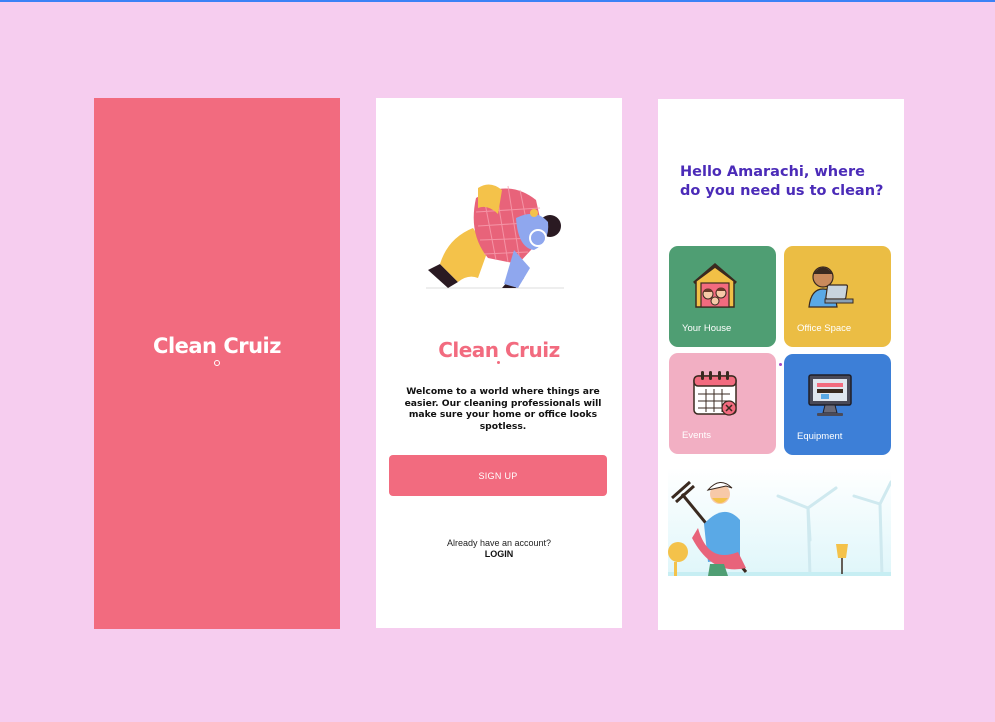 The width and height of the screenshot is (995, 722). Describe the element at coordinates (824, 328) in the screenshot. I see `tile-label: Office Space` at that location.